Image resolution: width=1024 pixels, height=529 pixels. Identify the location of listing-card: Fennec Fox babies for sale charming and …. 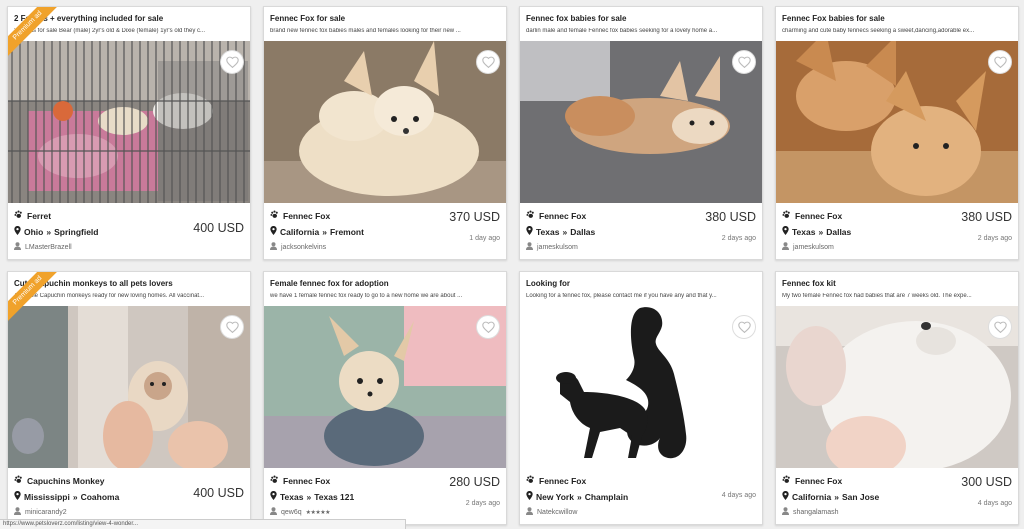
(897, 133).